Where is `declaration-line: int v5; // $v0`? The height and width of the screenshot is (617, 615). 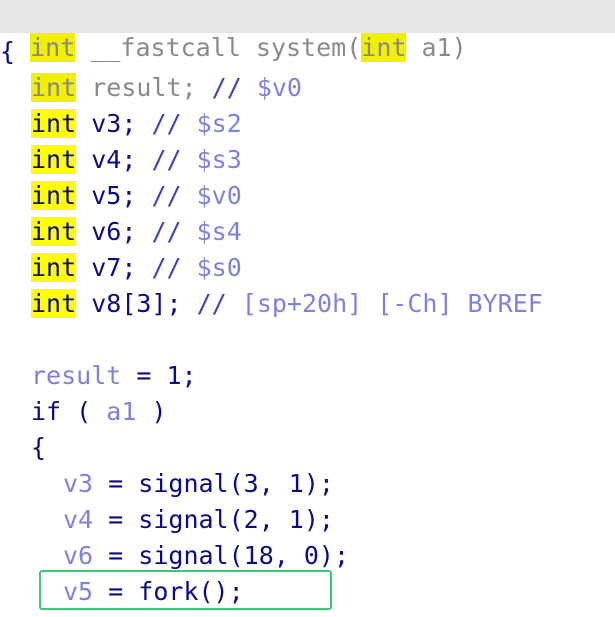
declaration-line: int v5; // $v0 is located at coordinates (136, 196).